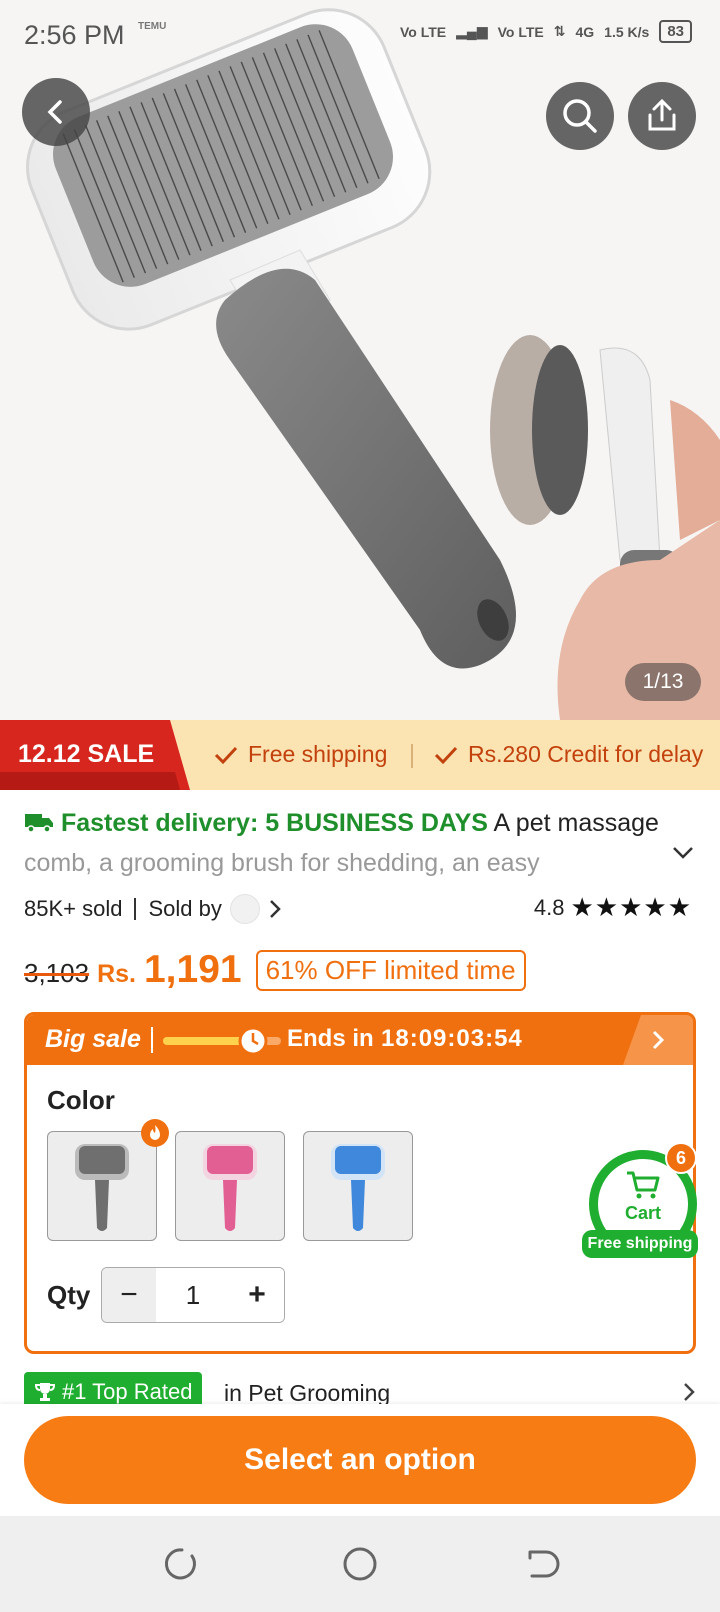  Describe the element at coordinates (57, 973) in the screenshot. I see `original-price: 3,103` at that location.